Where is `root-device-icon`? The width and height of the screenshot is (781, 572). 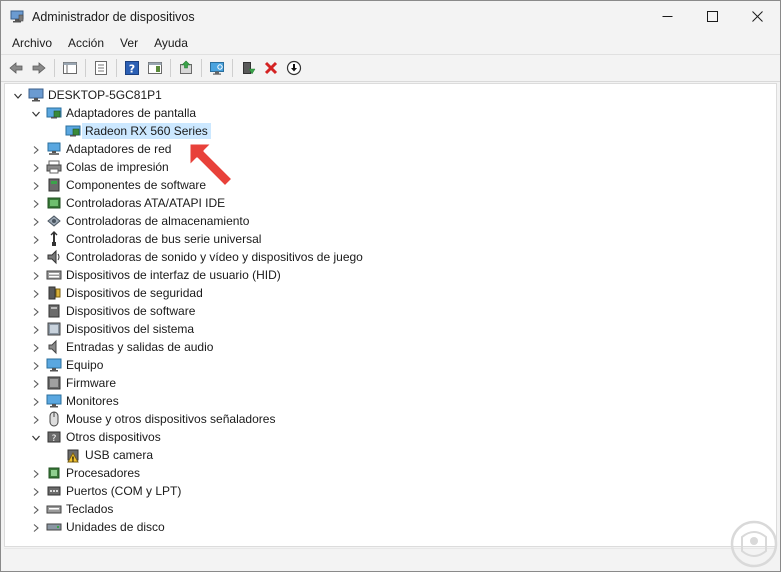
root-device-icon is located at coordinates (36, 95).